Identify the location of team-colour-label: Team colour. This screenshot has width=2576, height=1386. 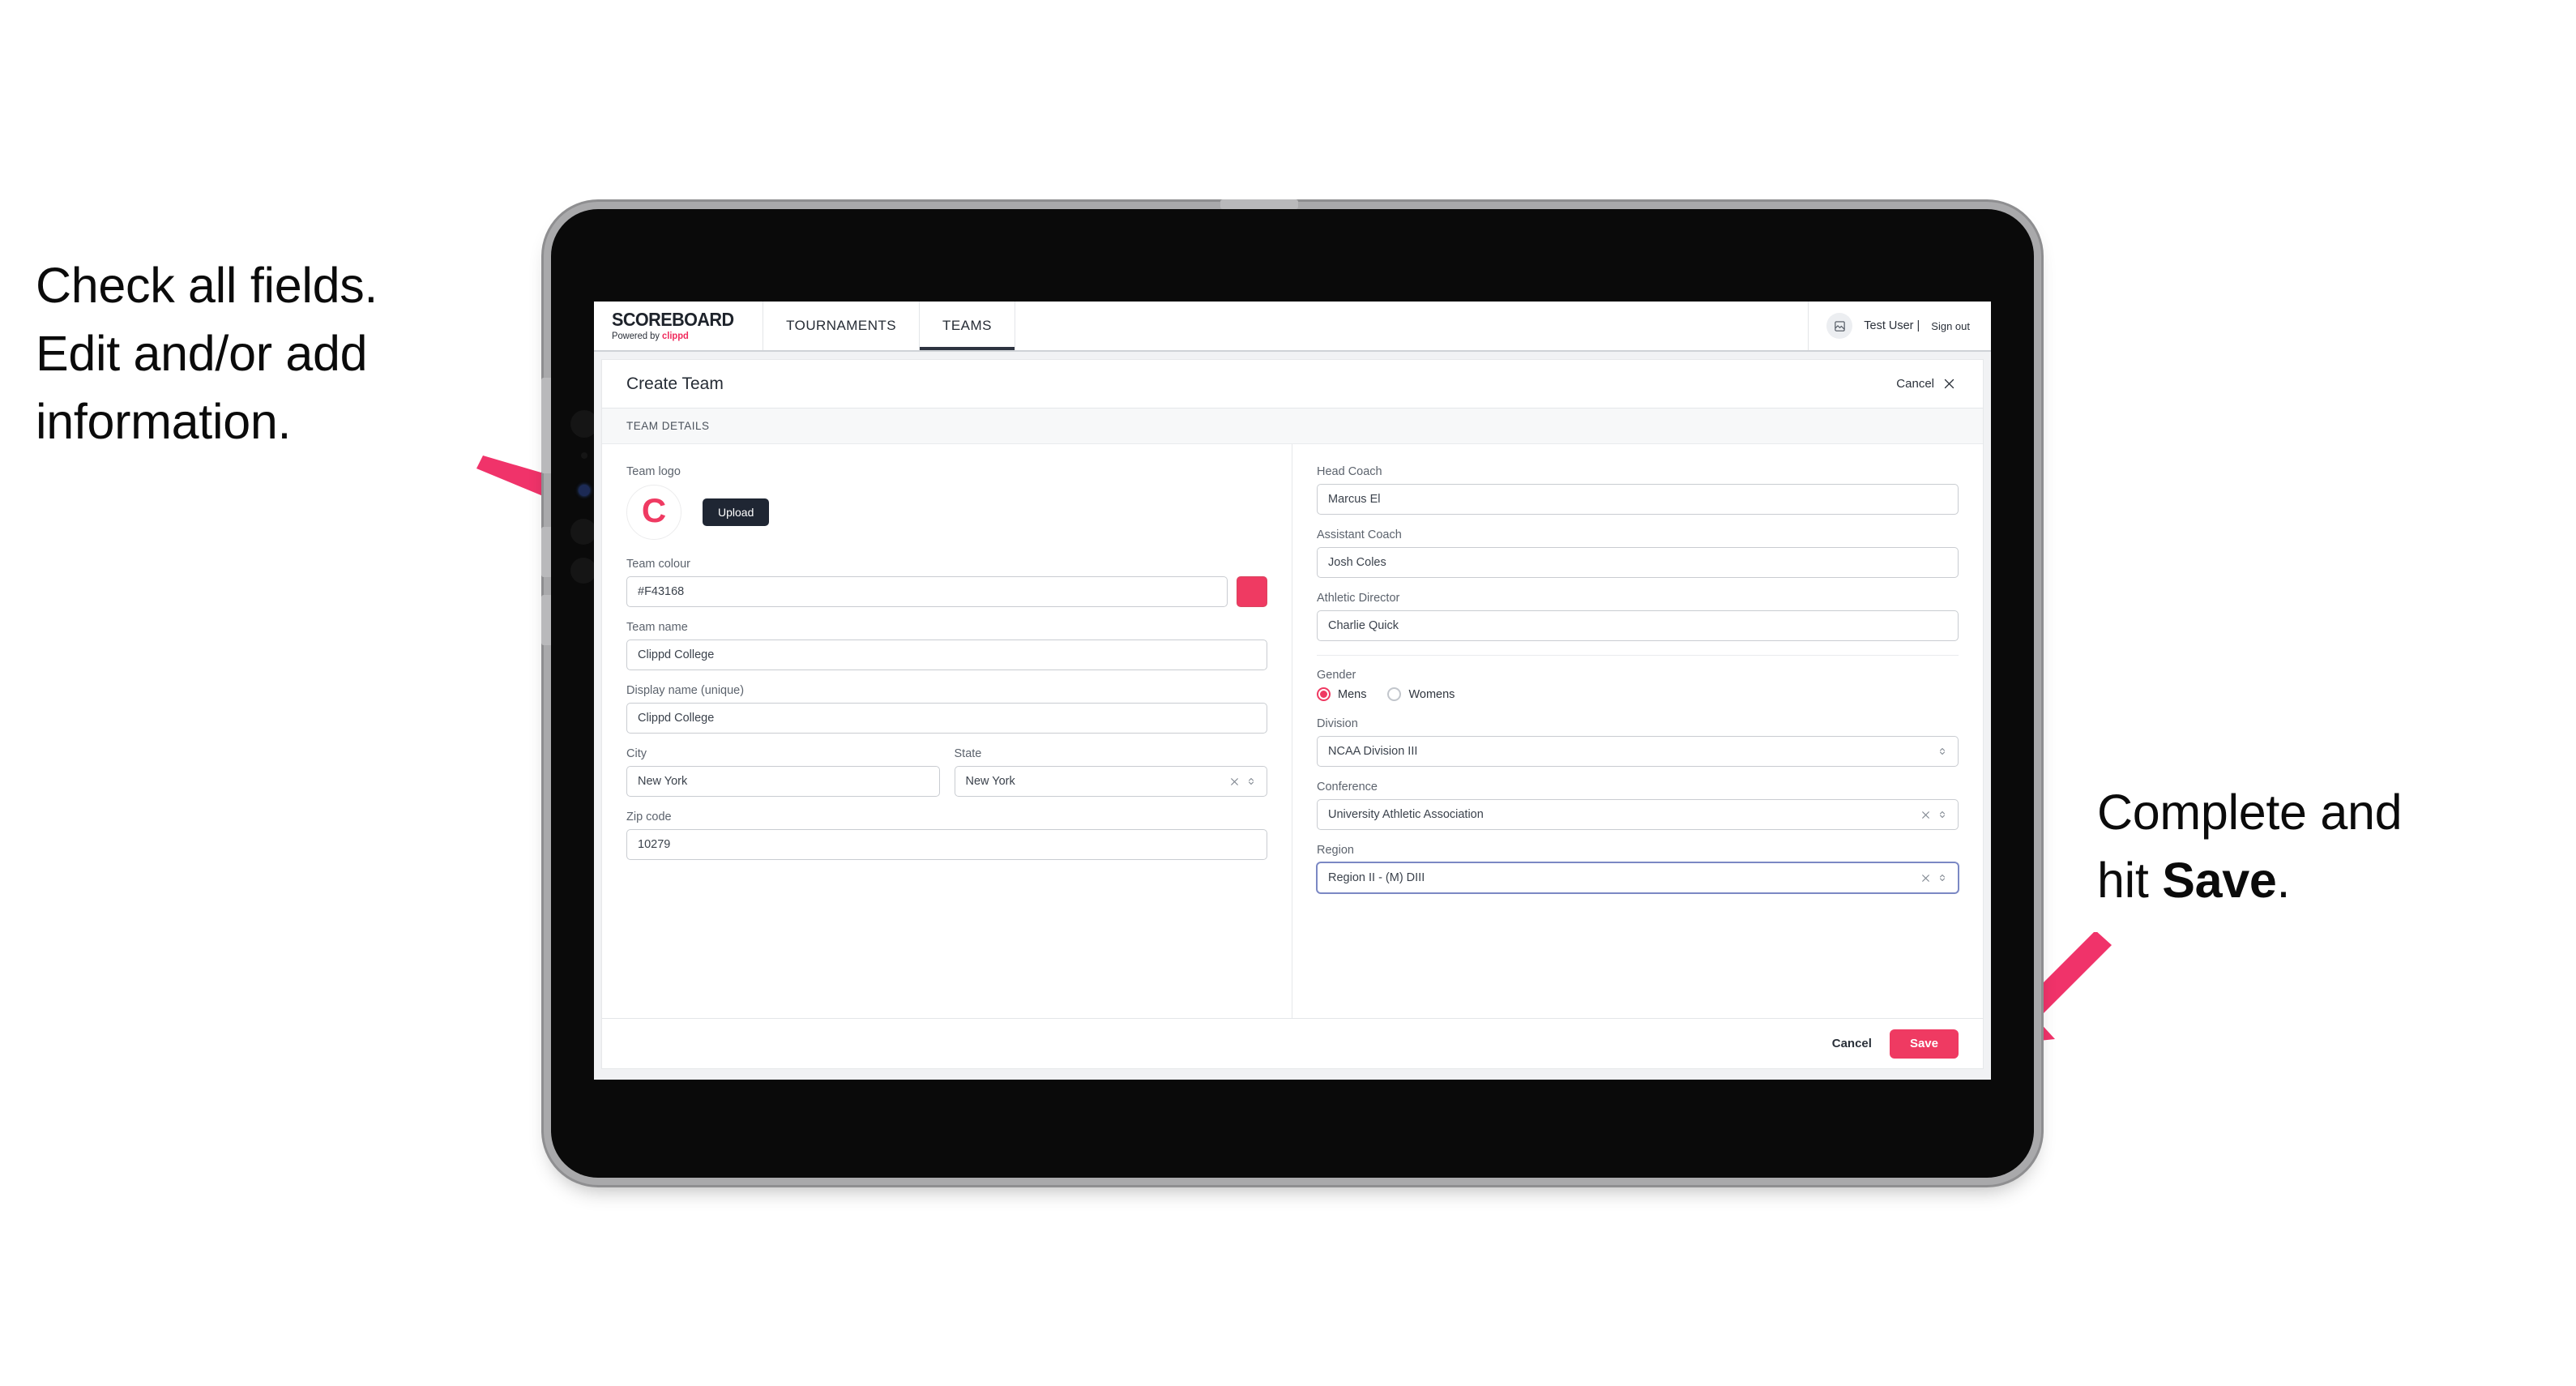
(658, 564).